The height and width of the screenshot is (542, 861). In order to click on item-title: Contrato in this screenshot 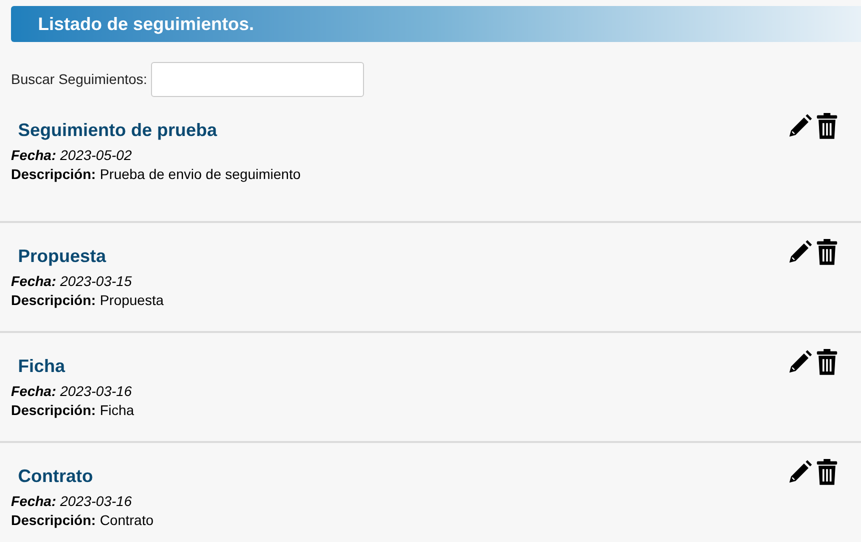, I will do `click(55, 476)`.